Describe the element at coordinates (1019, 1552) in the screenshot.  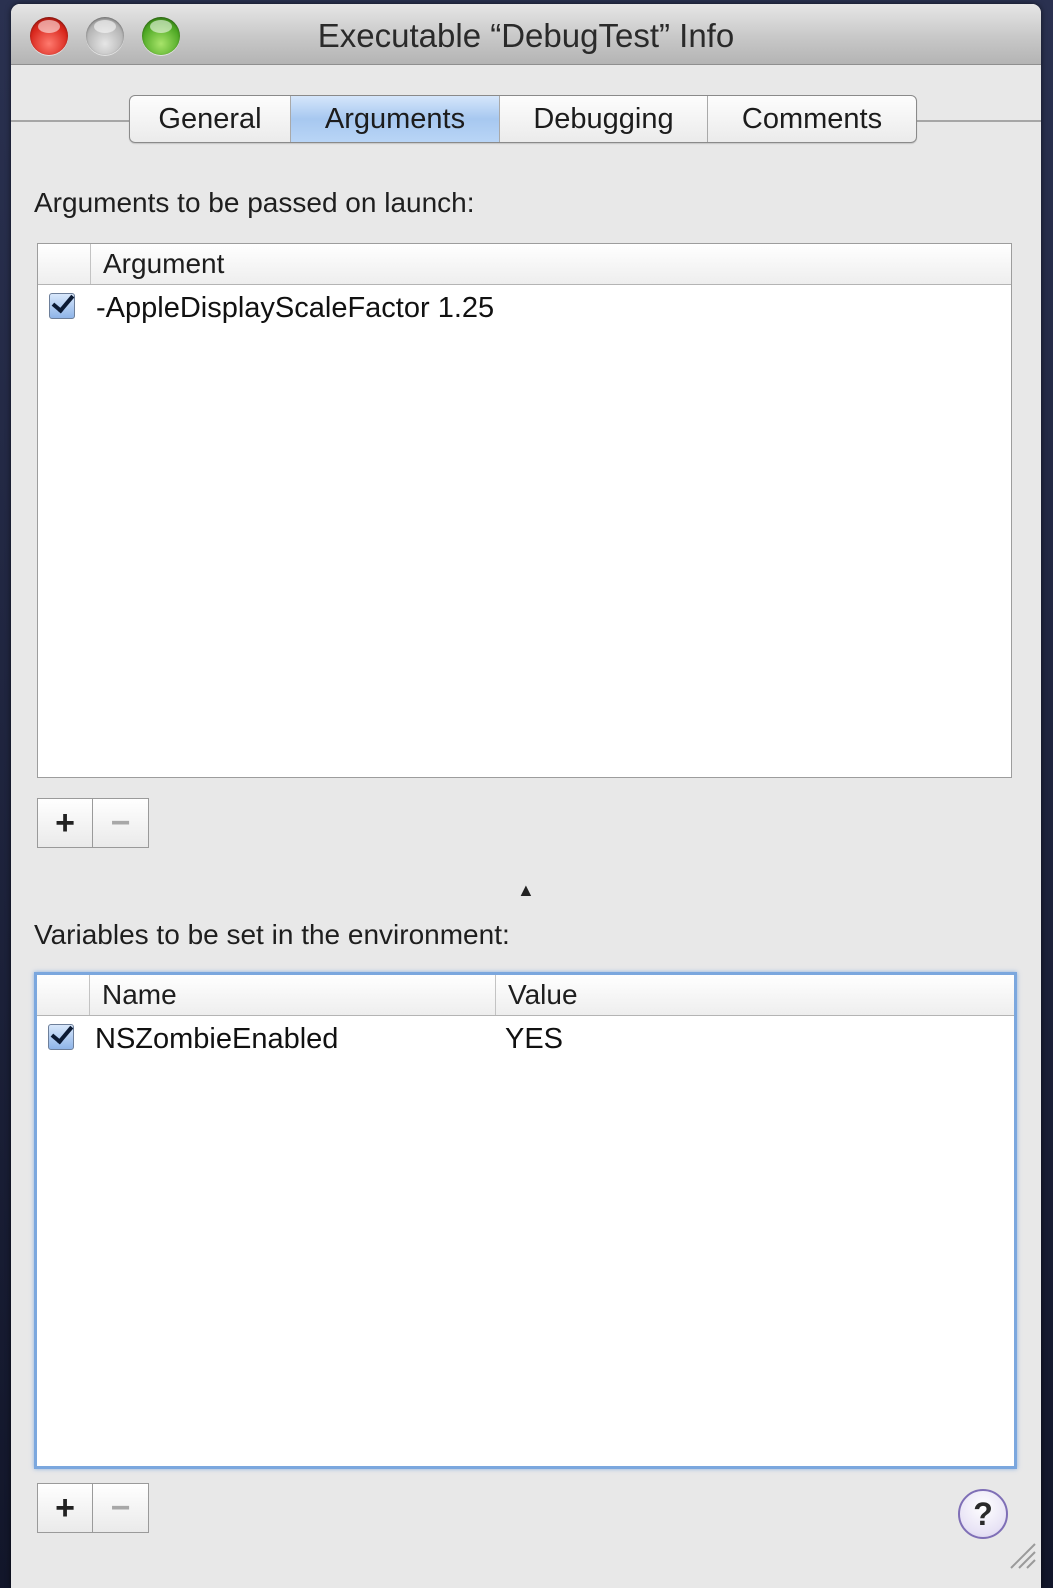
I see `resize-grip-icon` at that location.